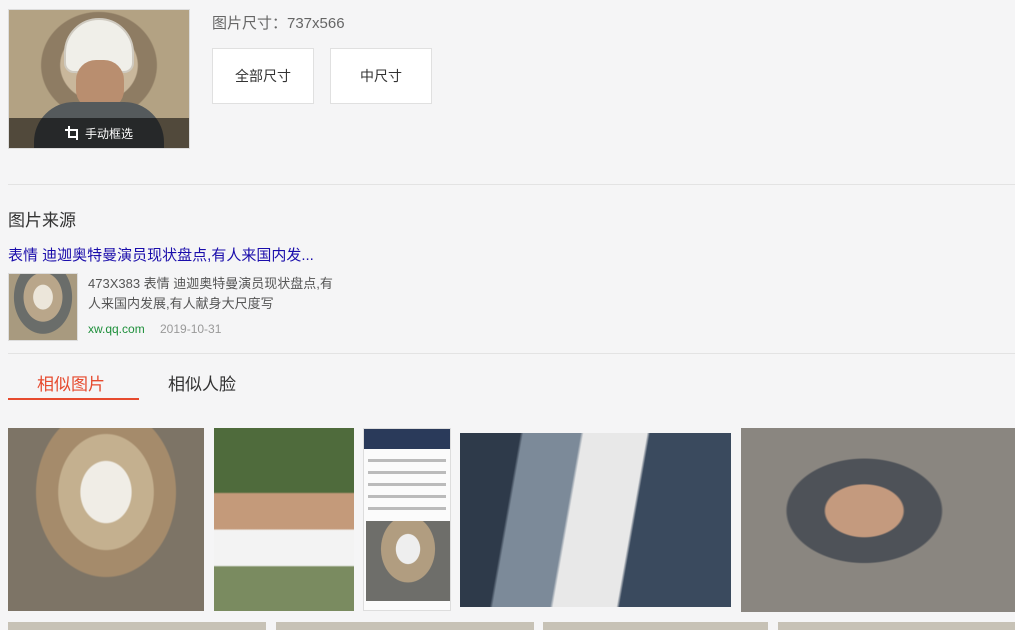  What do you see at coordinates (43, 307) in the screenshot?
I see `source-thumbnail` at bounding box center [43, 307].